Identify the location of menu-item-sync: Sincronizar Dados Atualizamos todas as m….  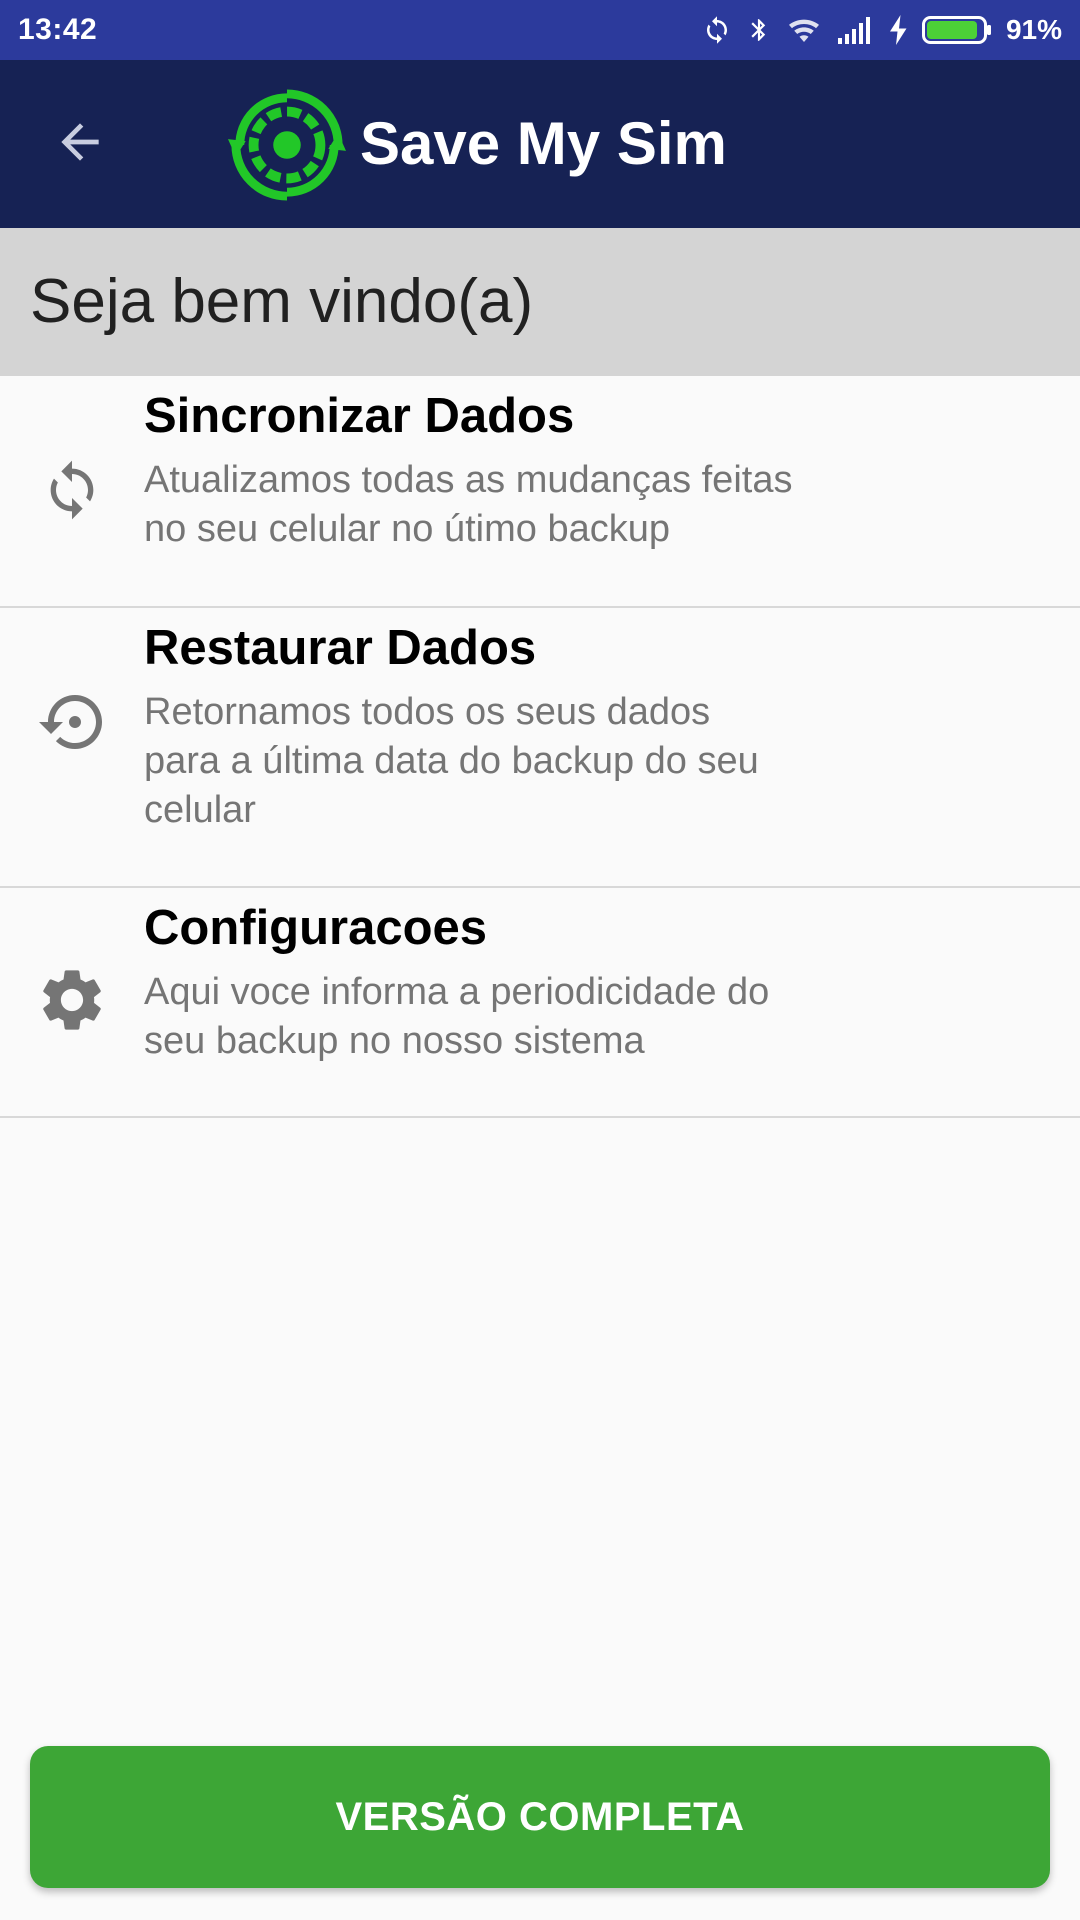
(540, 492).